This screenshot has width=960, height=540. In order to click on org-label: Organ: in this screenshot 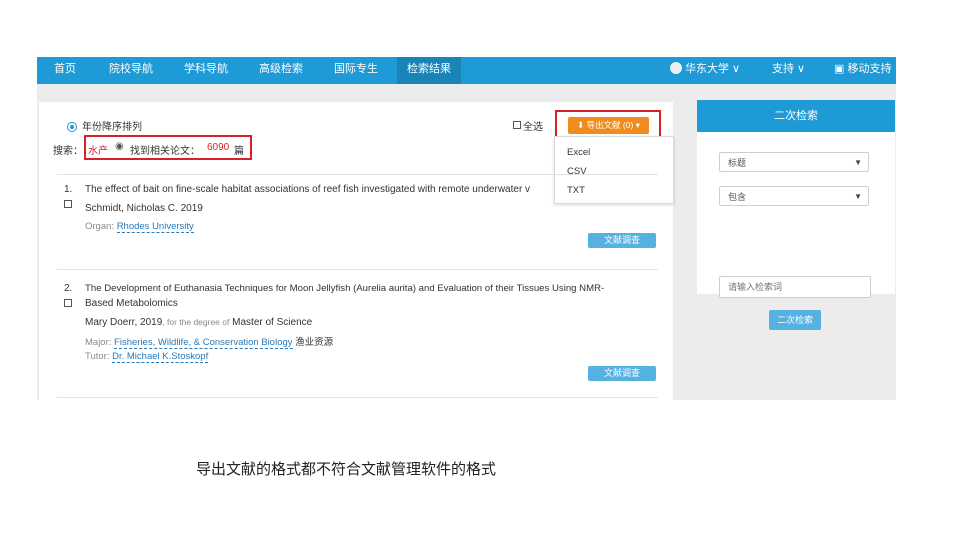, I will do `click(100, 226)`.